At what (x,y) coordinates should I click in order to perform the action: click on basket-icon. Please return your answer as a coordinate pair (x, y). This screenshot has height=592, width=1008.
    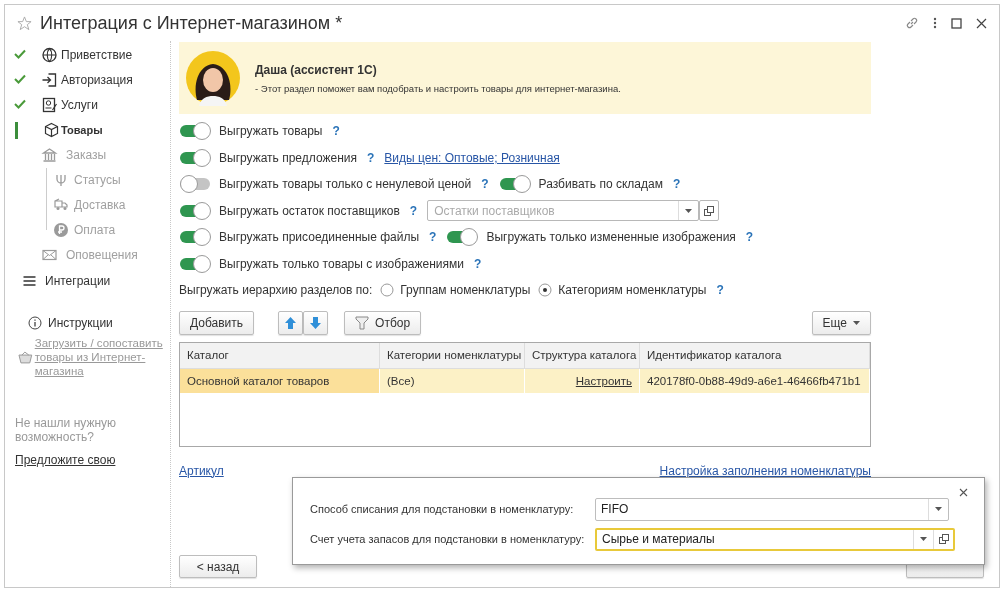
    Looking at the image, I should click on (25, 357).